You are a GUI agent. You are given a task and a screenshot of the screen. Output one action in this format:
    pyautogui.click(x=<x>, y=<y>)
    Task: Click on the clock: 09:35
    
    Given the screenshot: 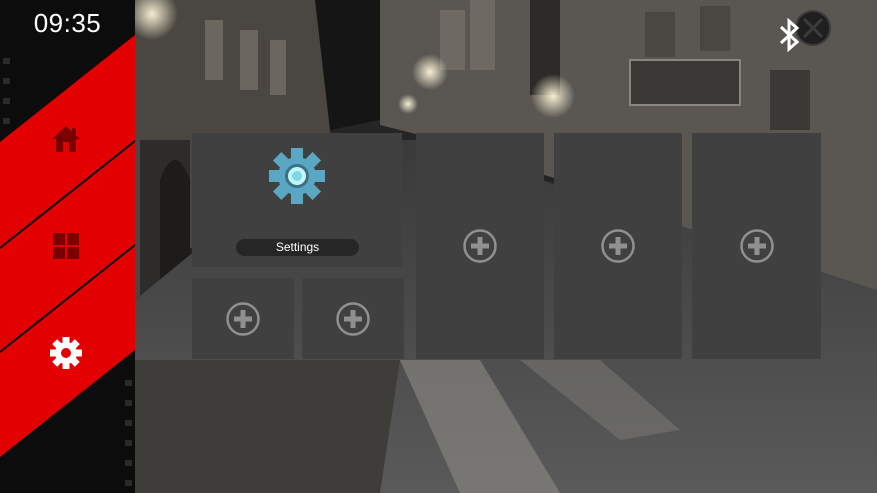 What is the action you would take?
    pyautogui.click(x=67, y=23)
    